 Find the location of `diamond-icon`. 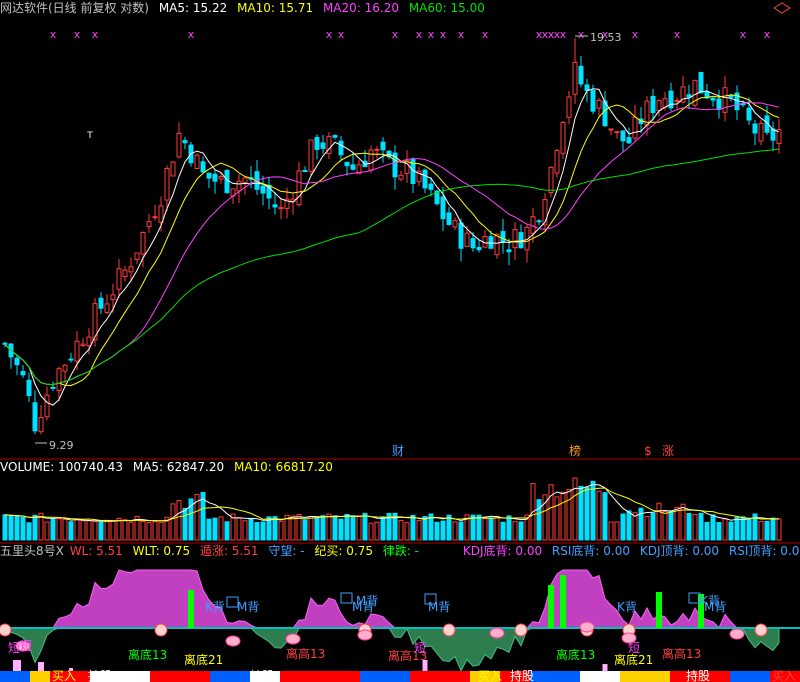

diamond-icon is located at coordinates (782, 8).